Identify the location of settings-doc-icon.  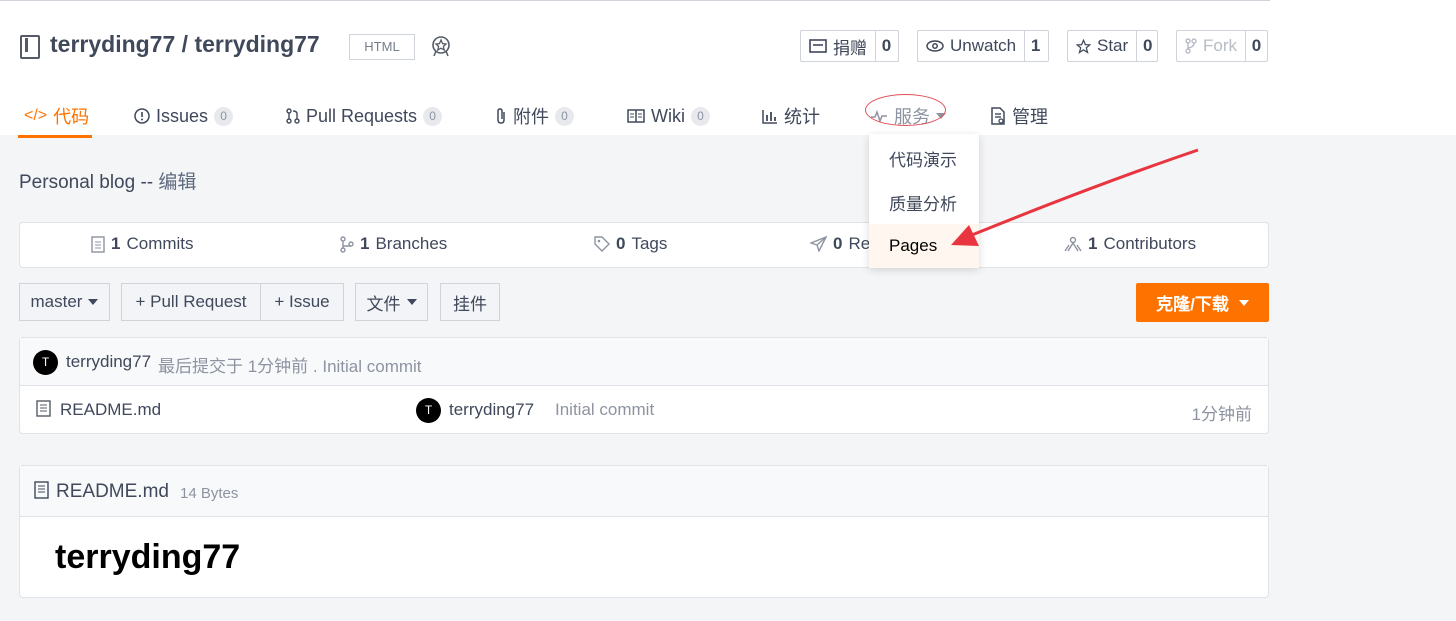
(998, 116).